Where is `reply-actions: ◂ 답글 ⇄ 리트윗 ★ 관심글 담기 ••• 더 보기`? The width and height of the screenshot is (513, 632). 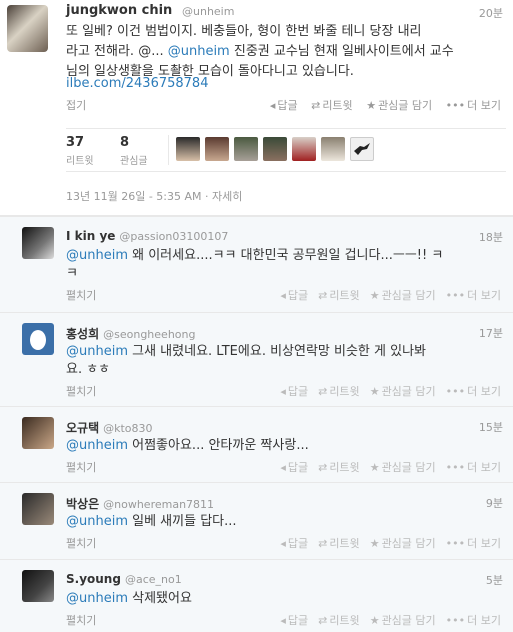 reply-actions: ◂ 답글 ⇄ 리트윗 ★ 관심글 담기 ••• 더 보기 is located at coordinates (385, 295).